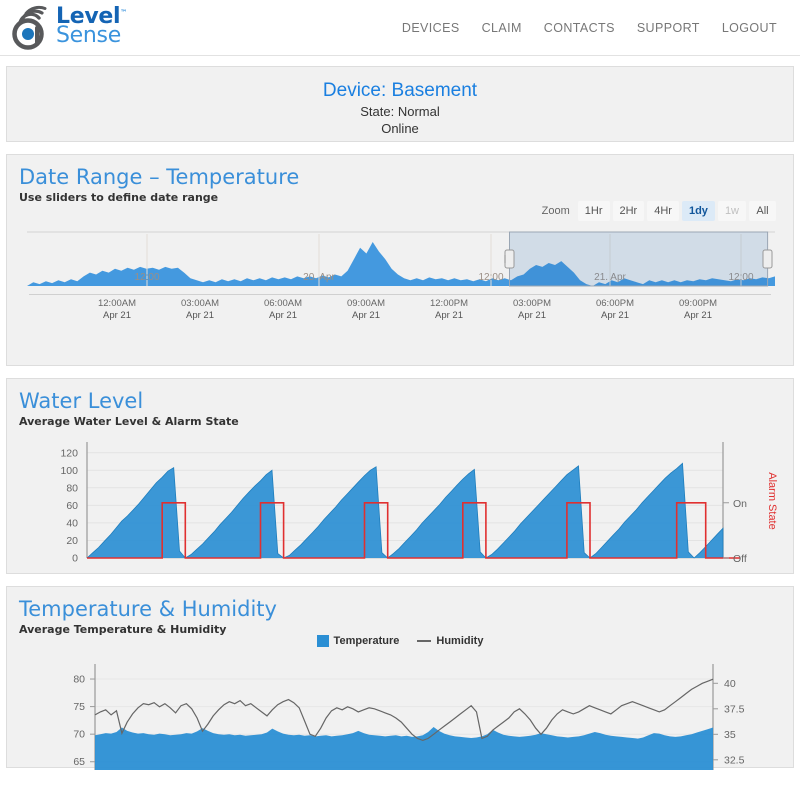  Describe the element at coordinates (79, 762) in the screenshot. I see `svg-text: 65` at that location.